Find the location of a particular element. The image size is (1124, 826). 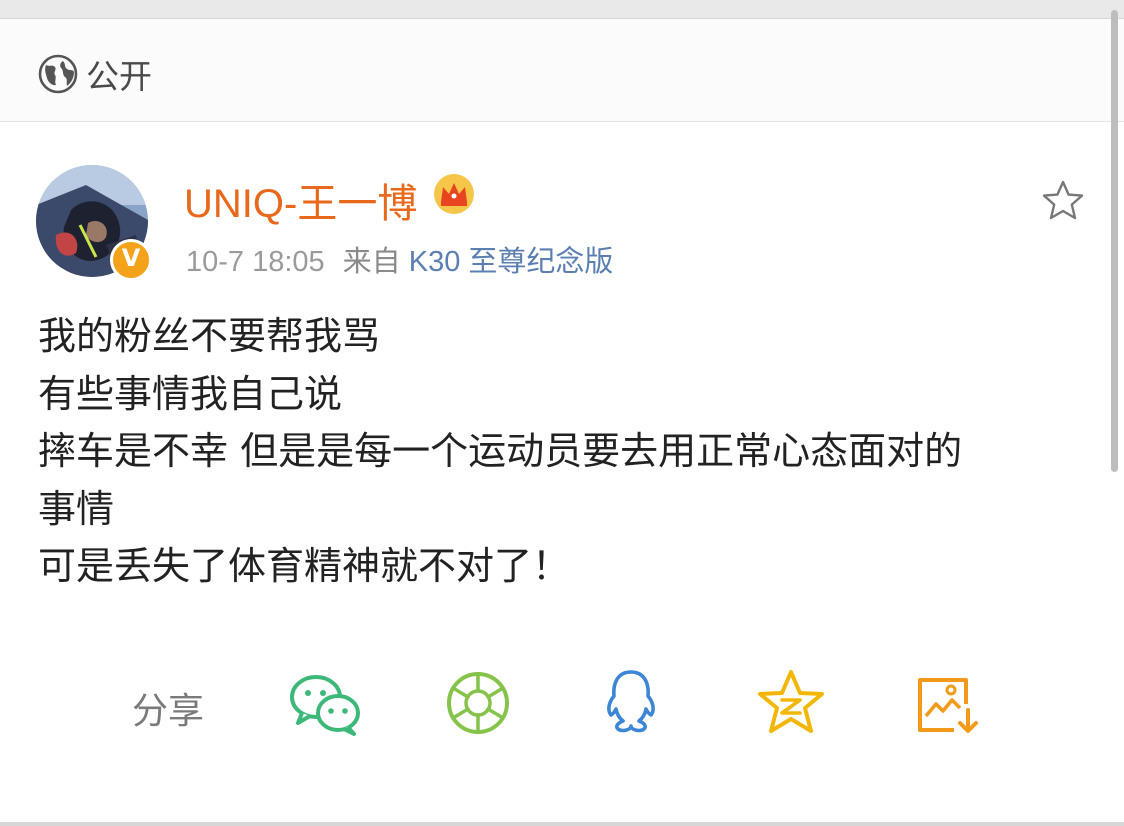

share-label: 分享 is located at coordinates (168, 711).